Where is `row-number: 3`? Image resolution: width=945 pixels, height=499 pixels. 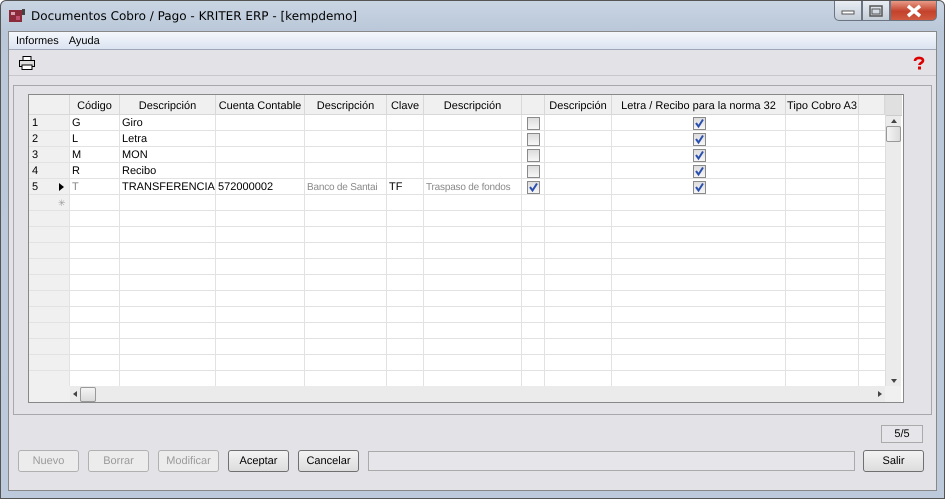 row-number: 3 is located at coordinates (36, 155).